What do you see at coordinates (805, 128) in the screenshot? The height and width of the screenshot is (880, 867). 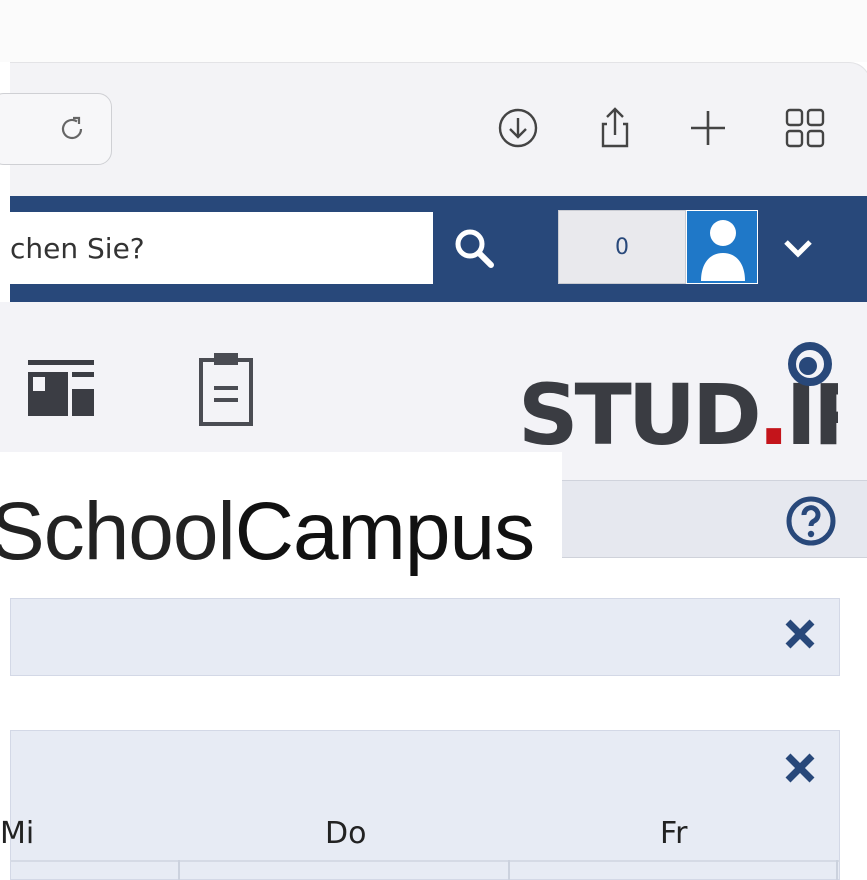 I see `tab-overview-icon` at bounding box center [805, 128].